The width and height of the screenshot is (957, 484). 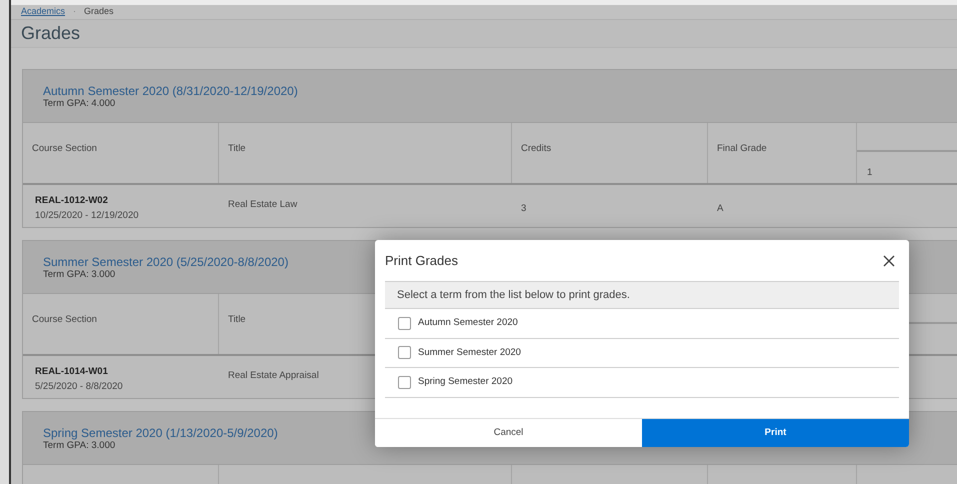 I want to click on term-gpa: Term GPA: 4.000, so click(x=79, y=103).